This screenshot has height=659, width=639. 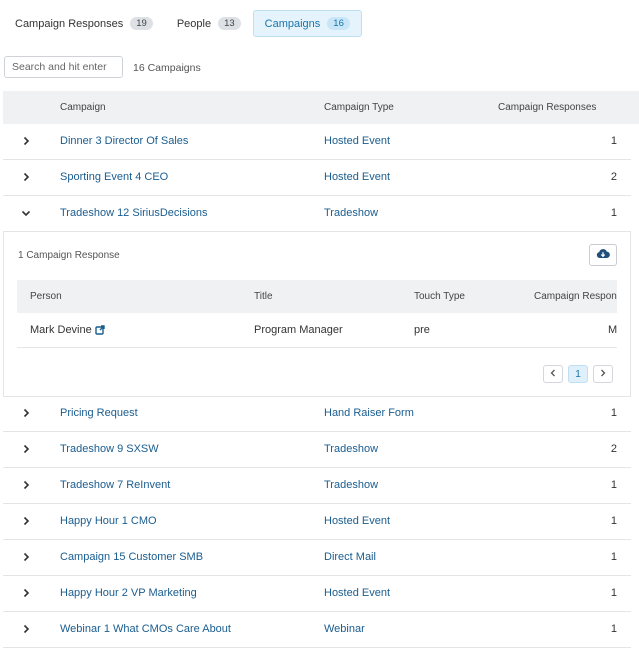 What do you see at coordinates (100, 330) in the screenshot?
I see `external-link-icon` at bounding box center [100, 330].